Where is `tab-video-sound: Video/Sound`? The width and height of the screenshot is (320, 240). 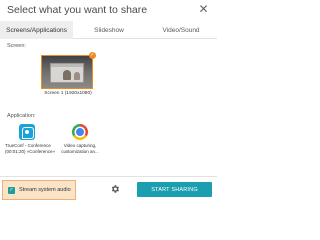
tab-video-sound: Video/Sound is located at coordinates (181, 30).